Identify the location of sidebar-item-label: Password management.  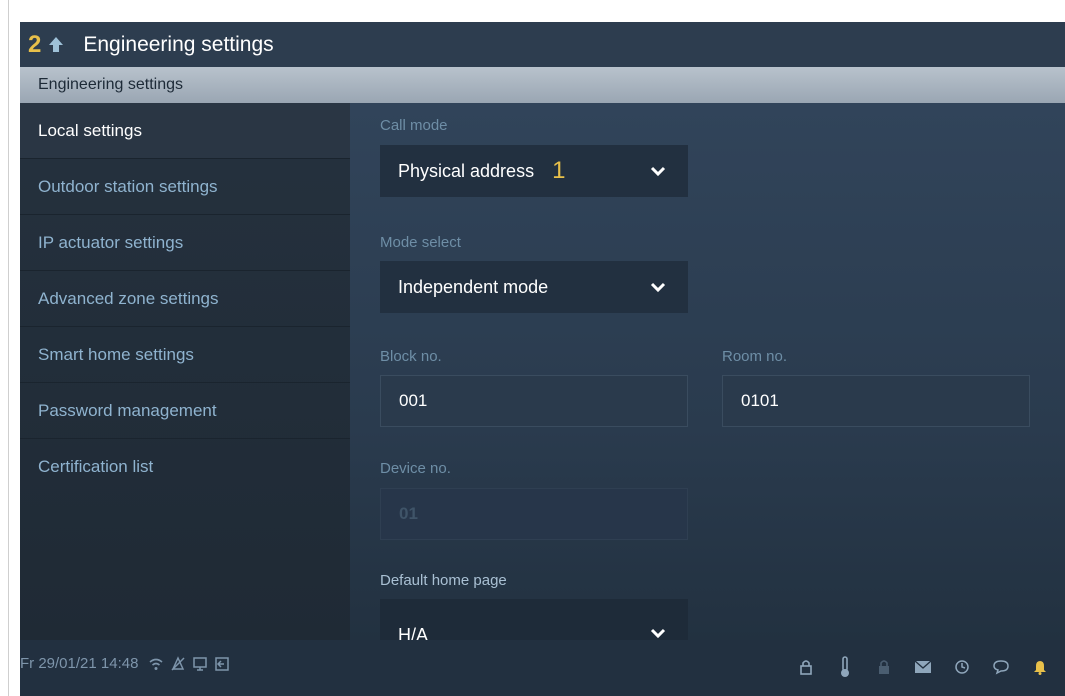
(127, 410).